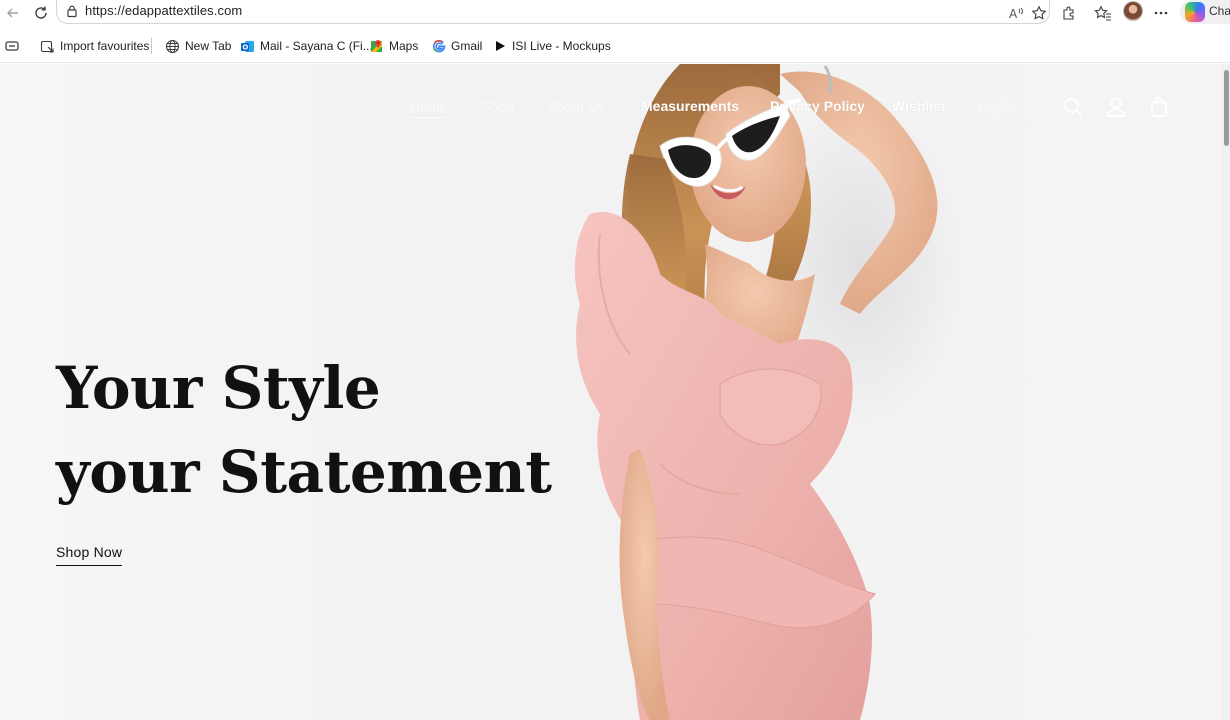 Image resolution: width=1230 pixels, height=720 pixels. I want to click on browser-toolbar: https://edappattextiles.com A Chat, so click(615, 13).